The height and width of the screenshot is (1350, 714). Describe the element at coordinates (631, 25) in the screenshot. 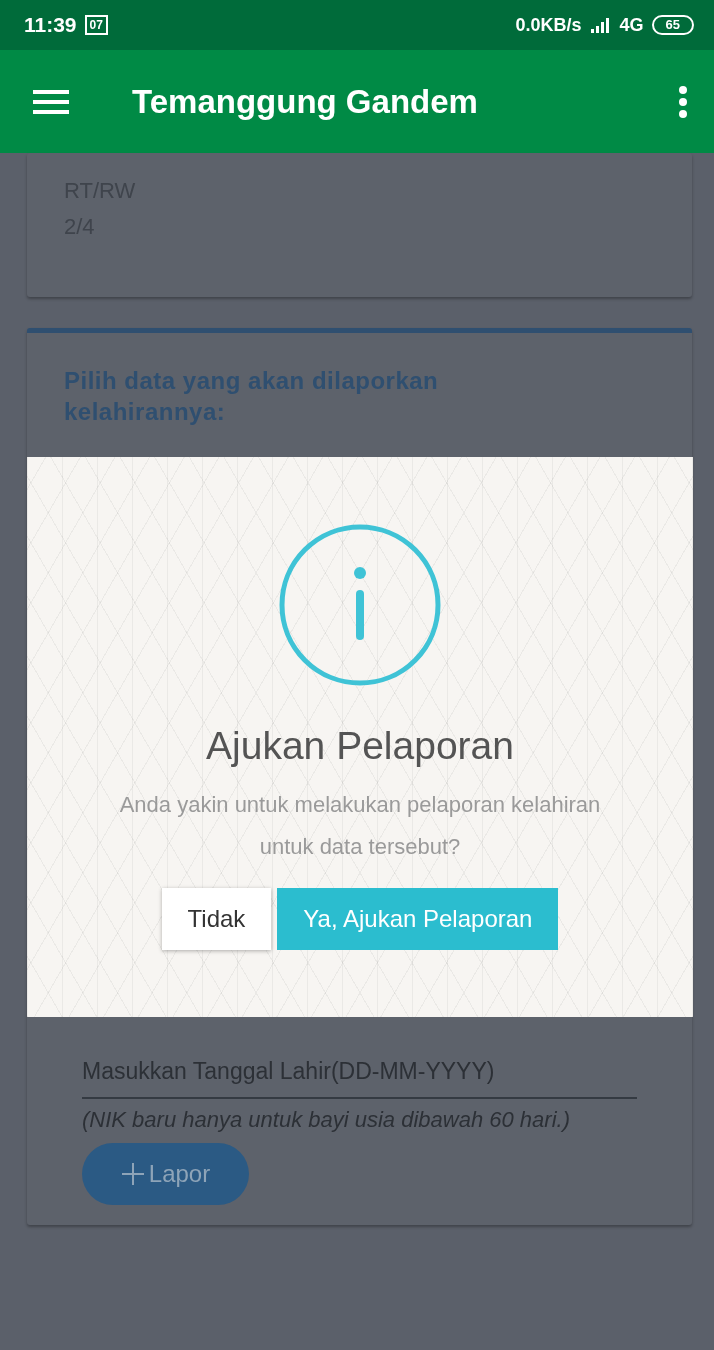

I see `network-type: 4G` at that location.